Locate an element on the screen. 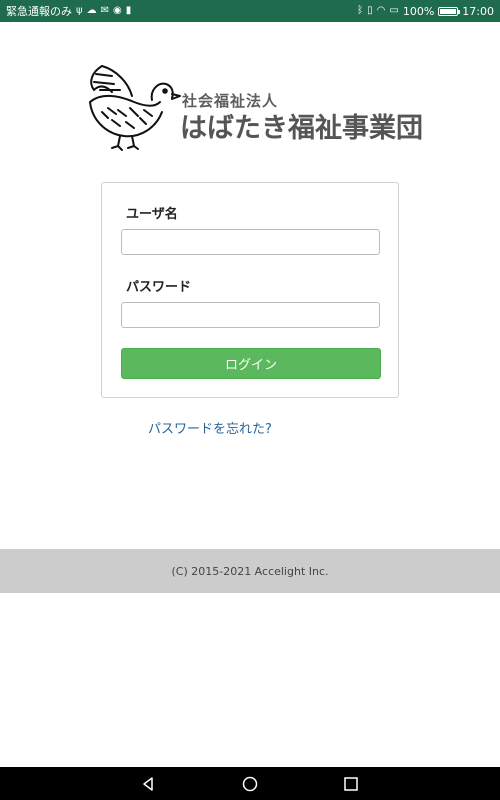  status-bar-right: ᛒ ▯ ◠ ▭ 100% 17:00 is located at coordinates (425, 11).